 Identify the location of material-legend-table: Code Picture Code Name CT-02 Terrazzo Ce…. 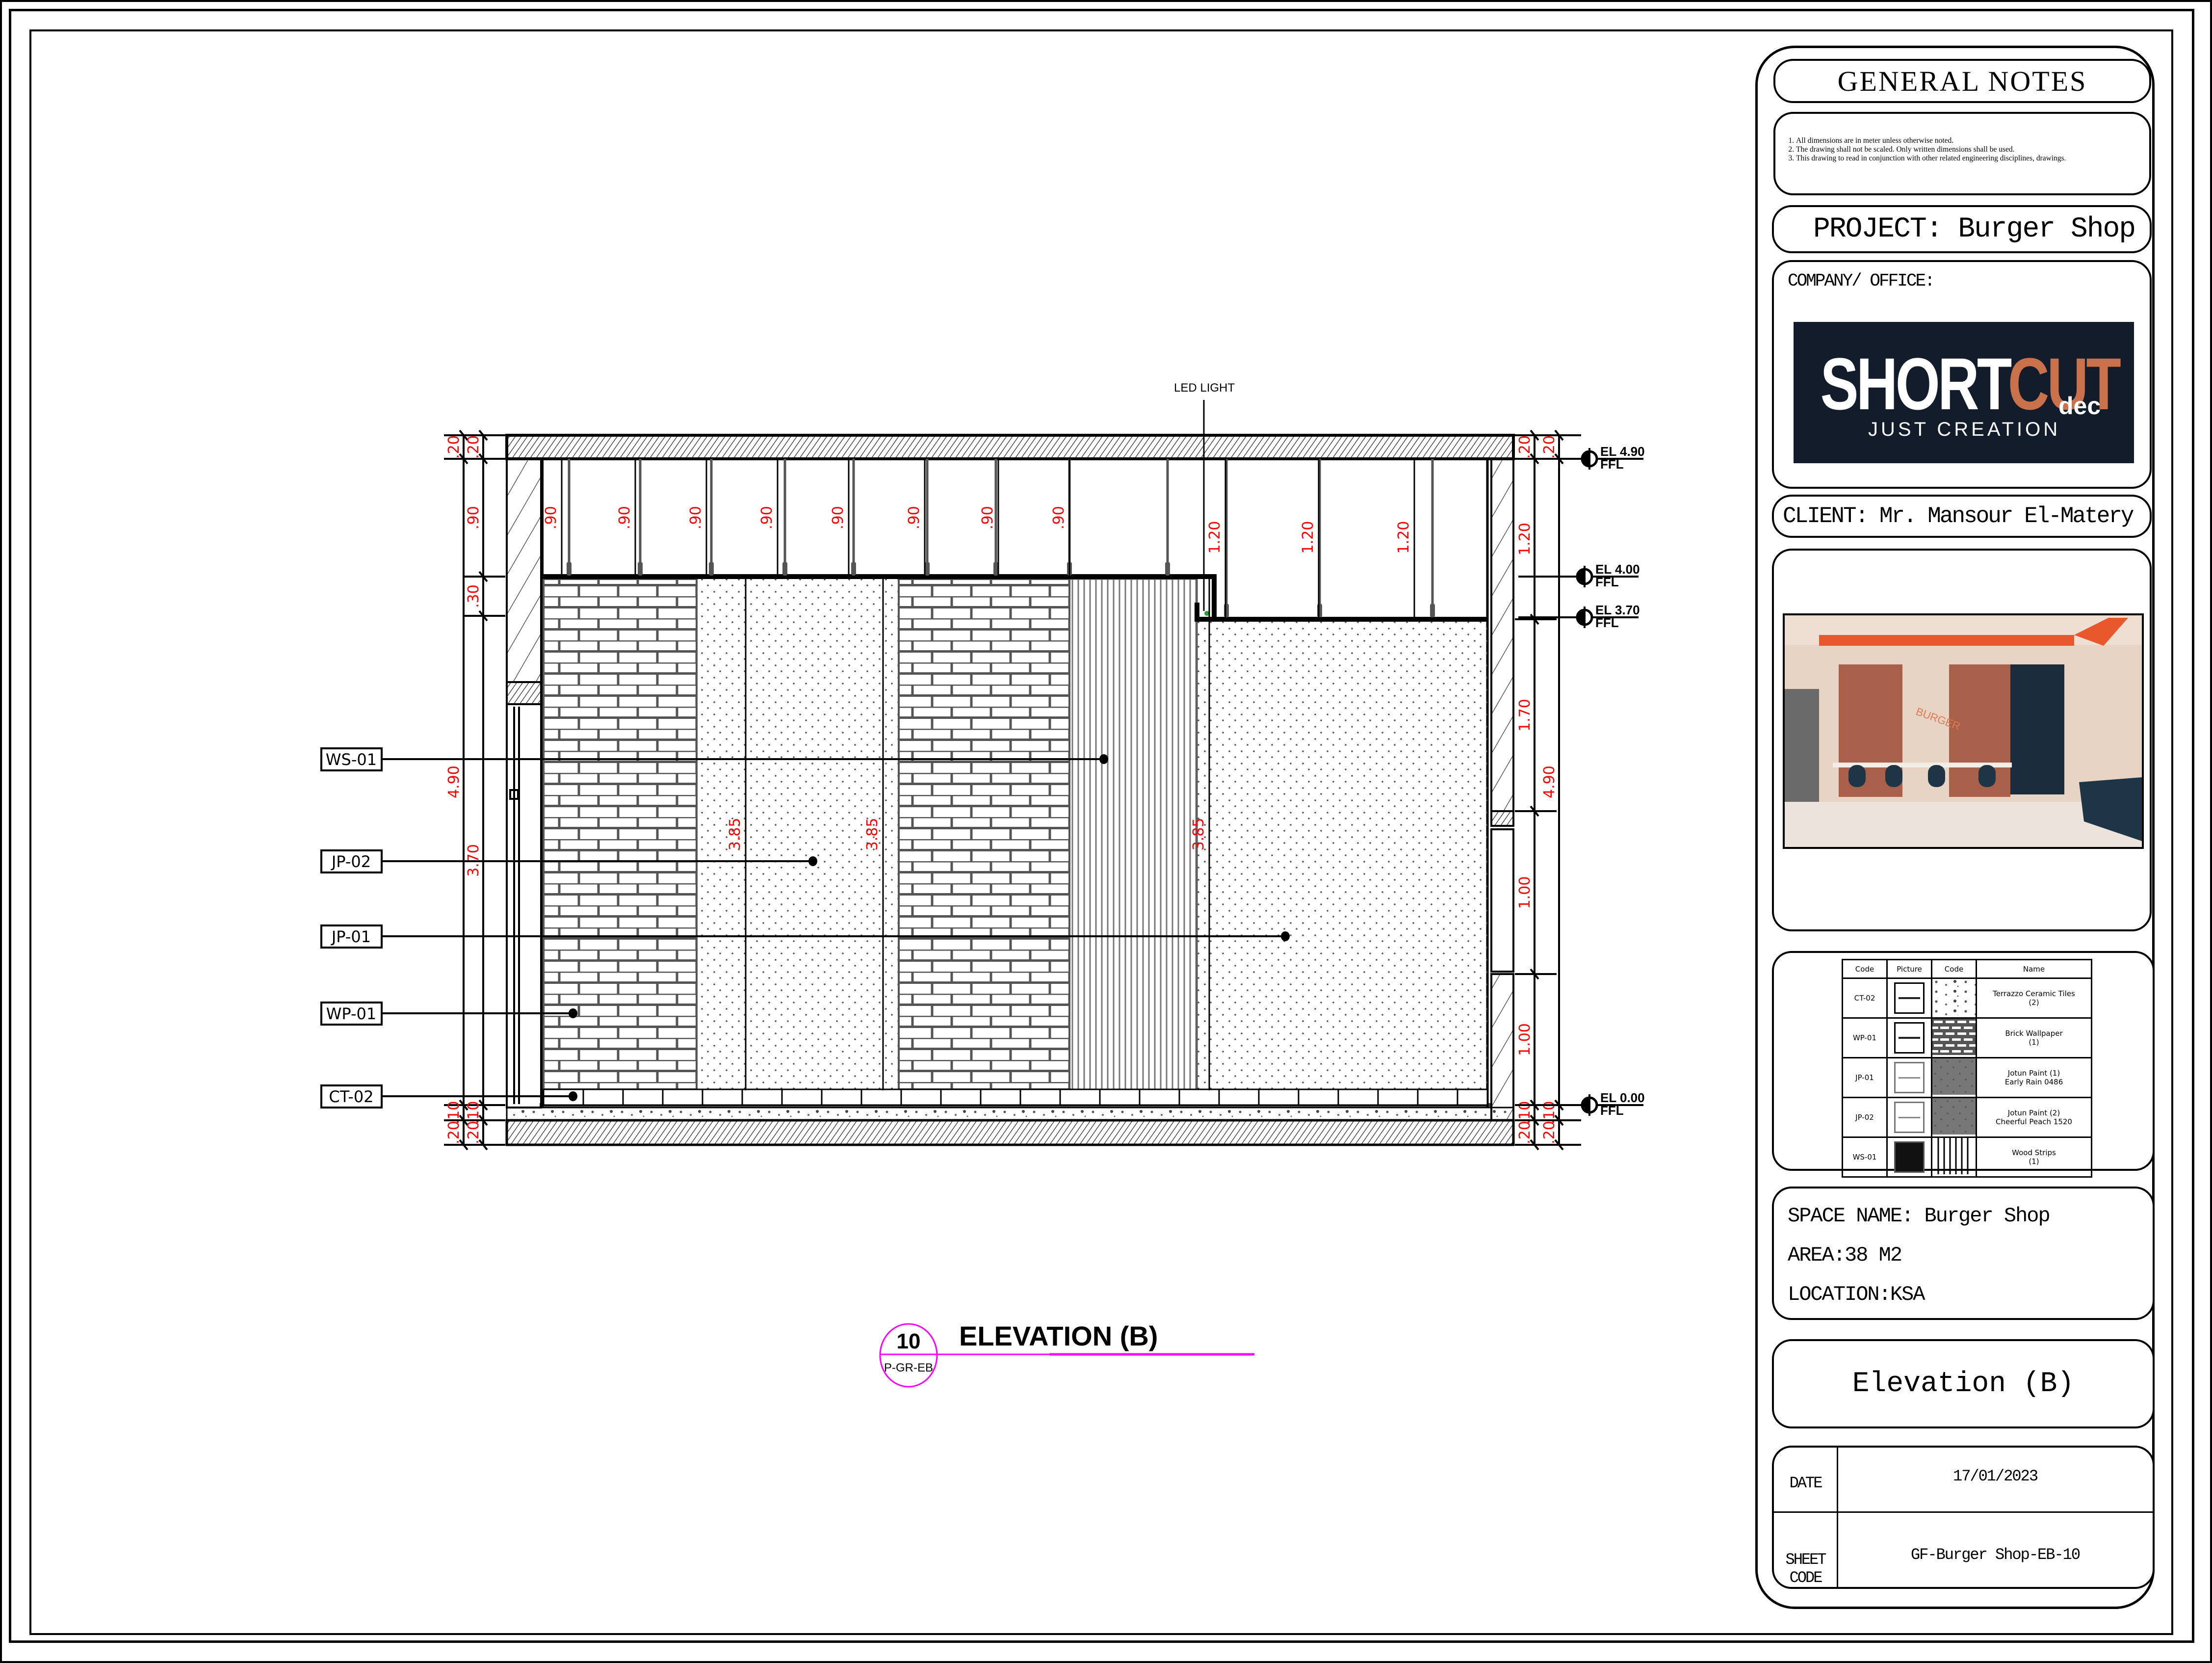
(1967, 1068).